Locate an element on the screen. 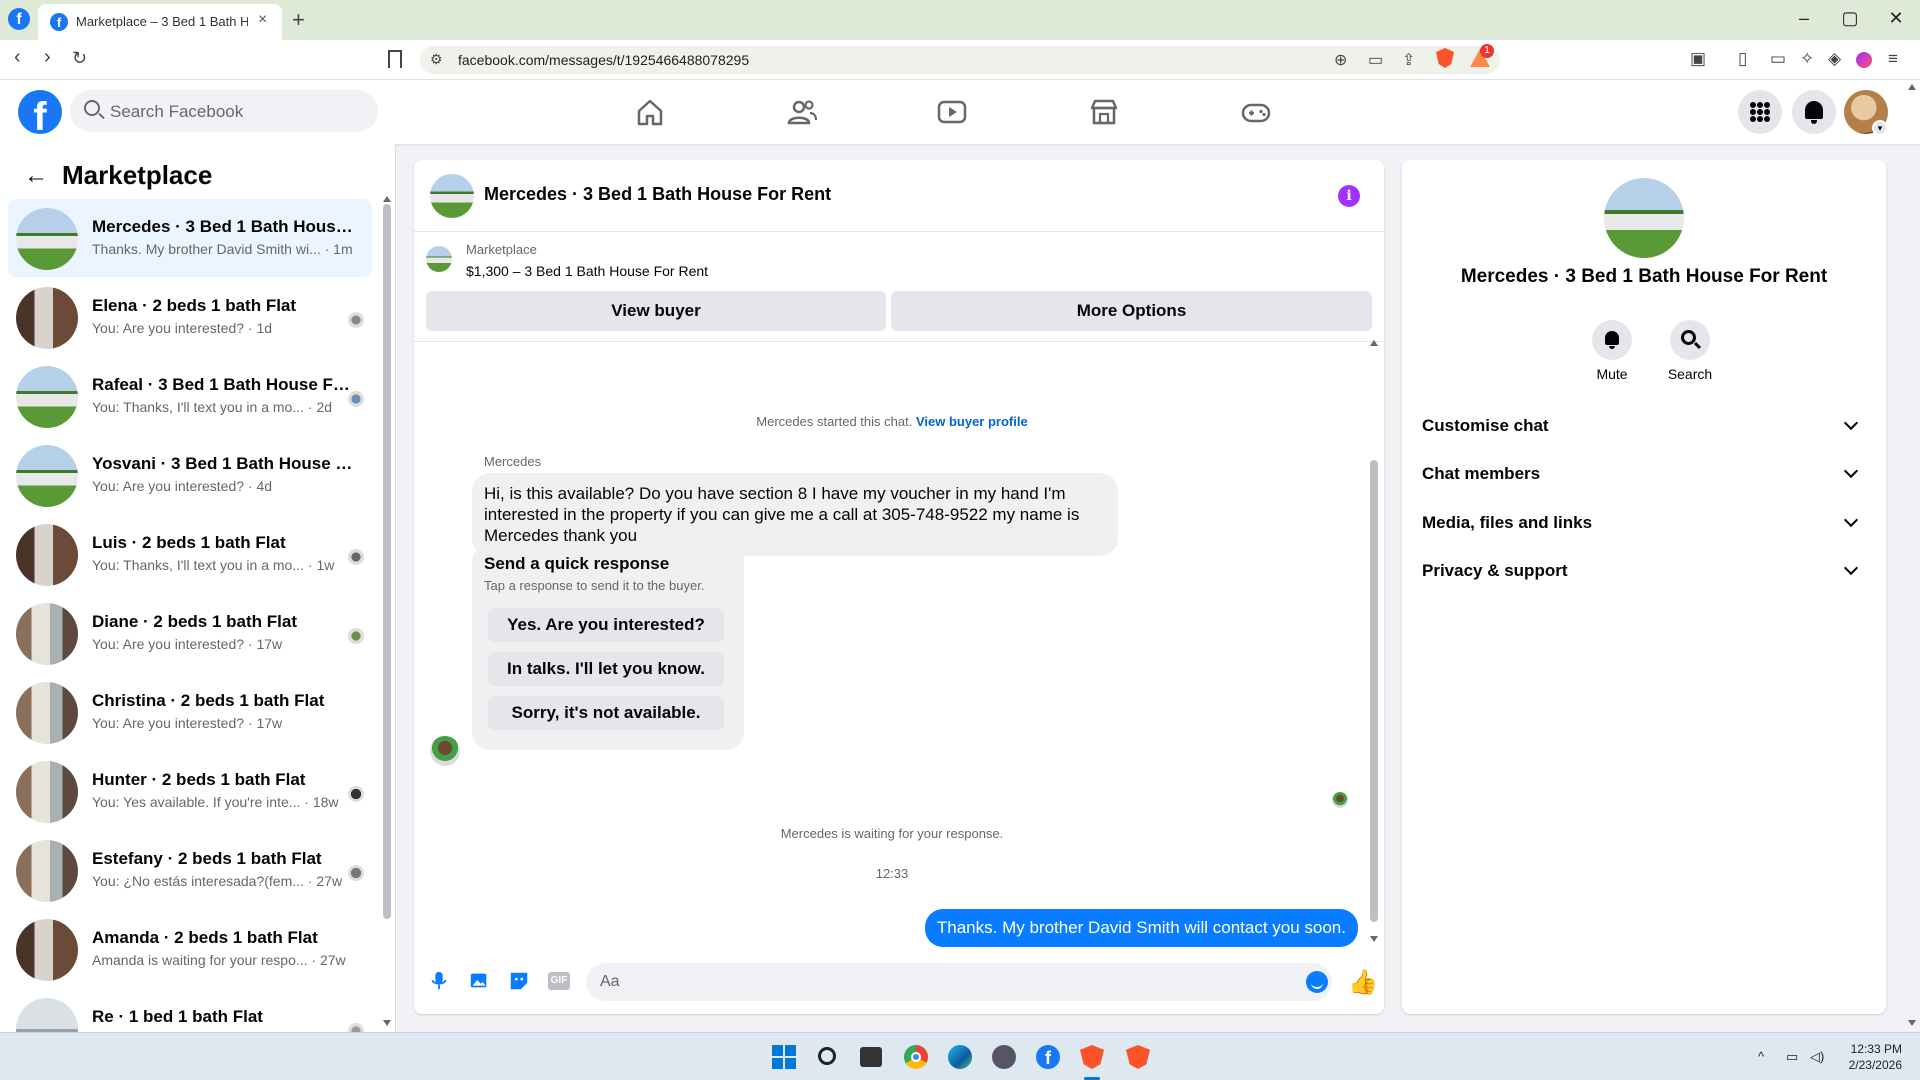 The width and height of the screenshot is (1920, 1080). bell-icon is located at coordinates (1814, 112).